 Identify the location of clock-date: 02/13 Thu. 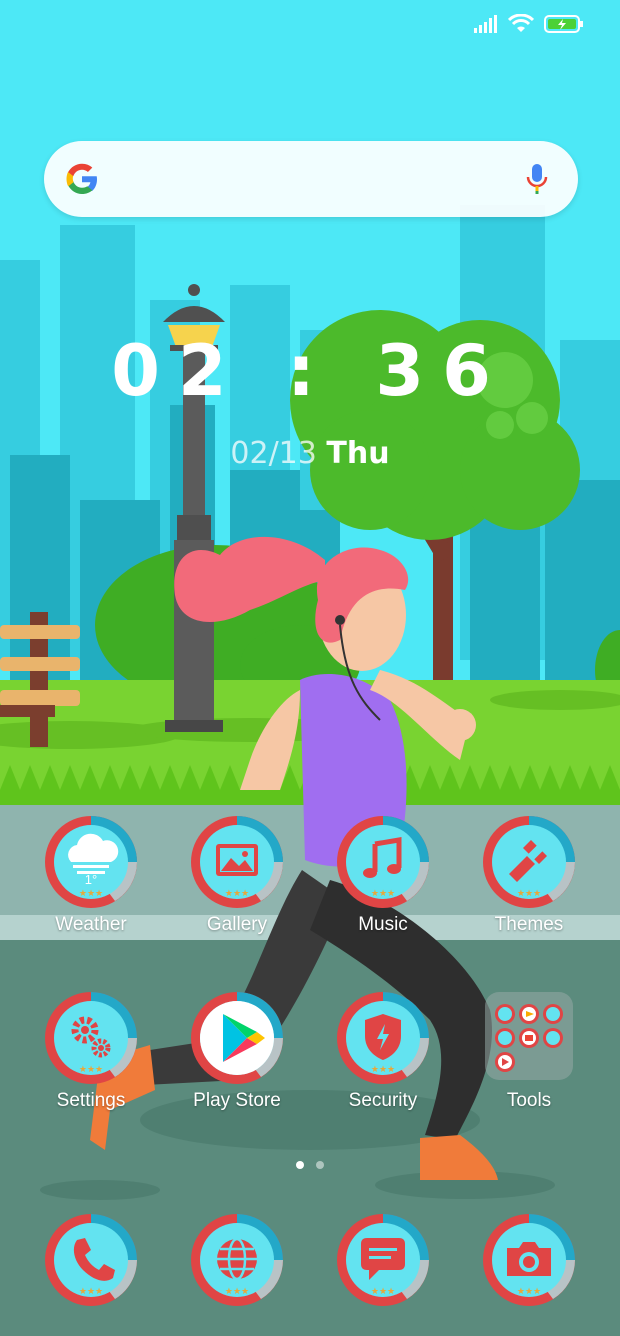
(310, 453).